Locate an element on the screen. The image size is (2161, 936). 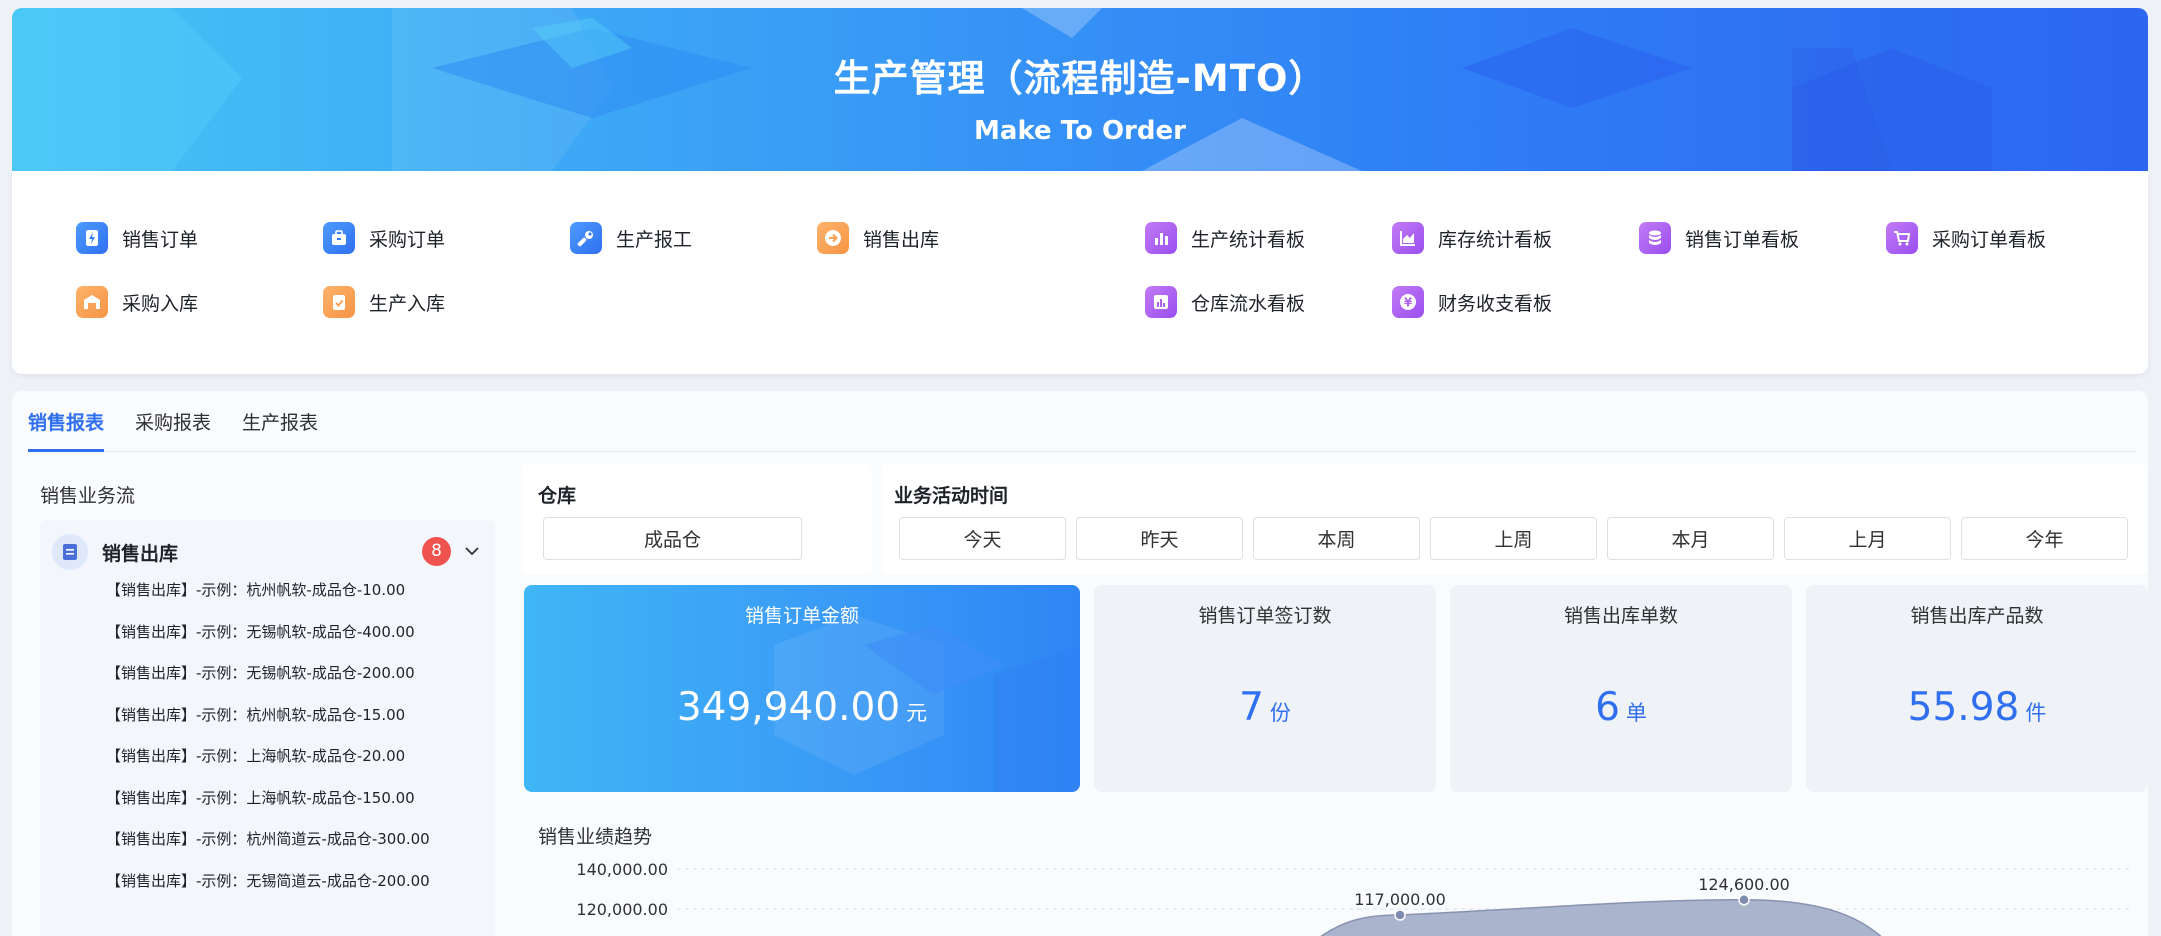
area-chart-icon is located at coordinates (1408, 238).